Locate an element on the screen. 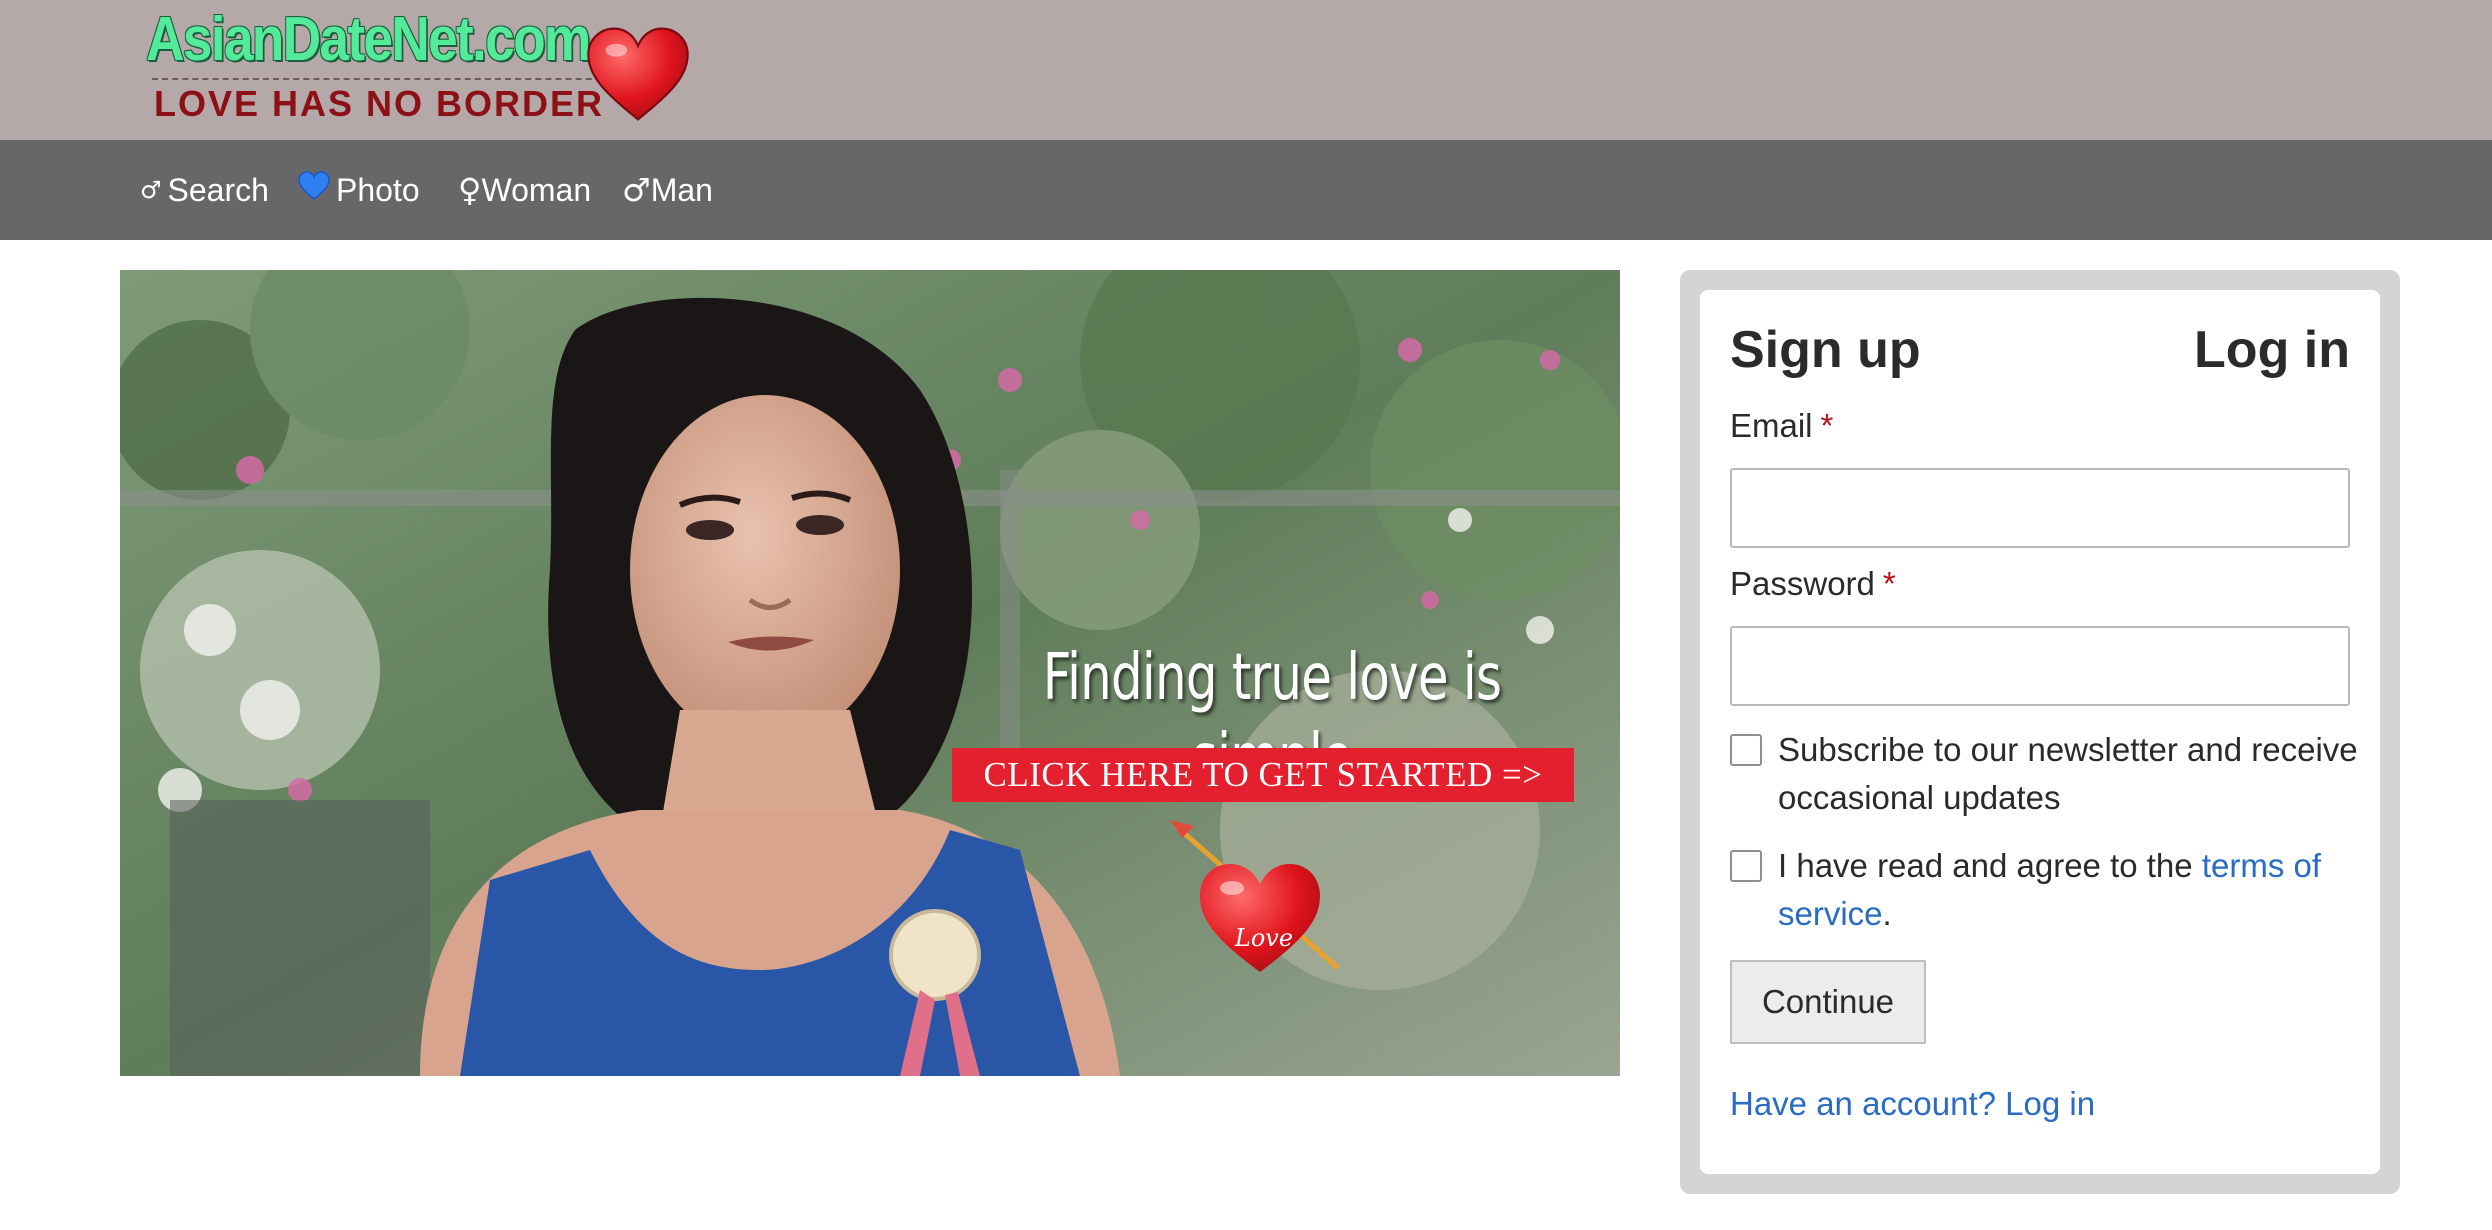 Image resolution: width=2492 pixels, height=1230 pixels. email-label: Email * is located at coordinates (1781, 426).